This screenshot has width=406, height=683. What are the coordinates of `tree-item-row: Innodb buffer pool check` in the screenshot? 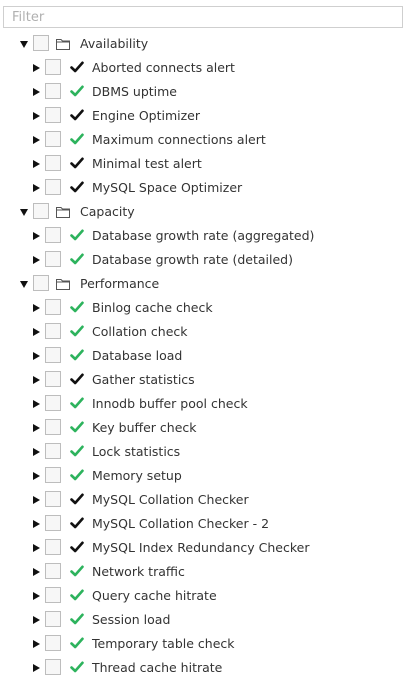 It's located at (203, 404).